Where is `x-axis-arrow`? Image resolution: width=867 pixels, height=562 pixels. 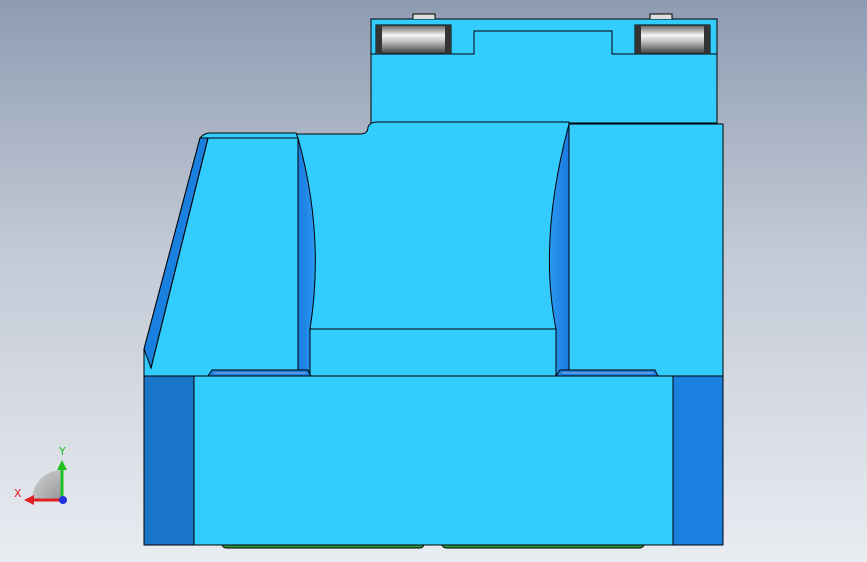
x-axis-arrow is located at coordinates (29, 500).